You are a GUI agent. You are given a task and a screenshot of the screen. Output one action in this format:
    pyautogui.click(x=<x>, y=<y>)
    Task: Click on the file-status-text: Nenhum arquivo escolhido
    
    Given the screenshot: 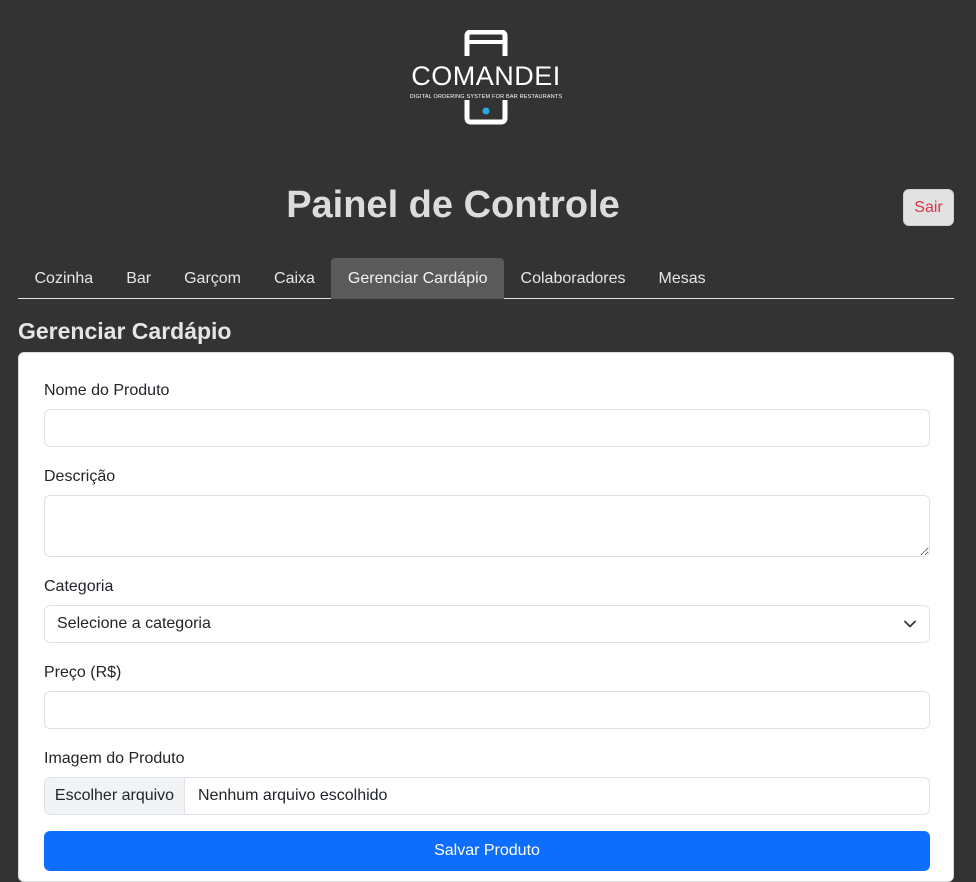 What is the action you would take?
    pyautogui.click(x=293, y=795)
    